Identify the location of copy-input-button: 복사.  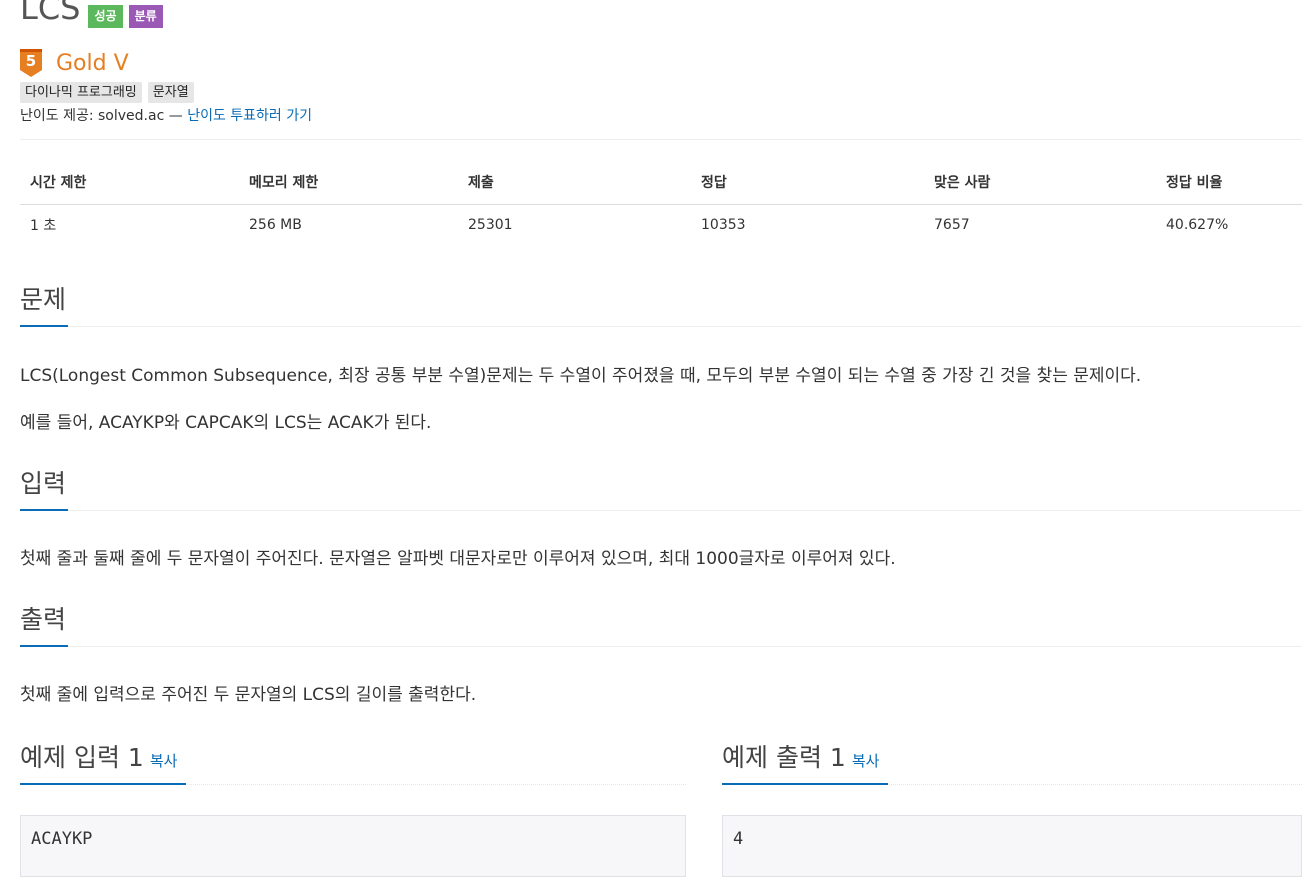
(164, 761).